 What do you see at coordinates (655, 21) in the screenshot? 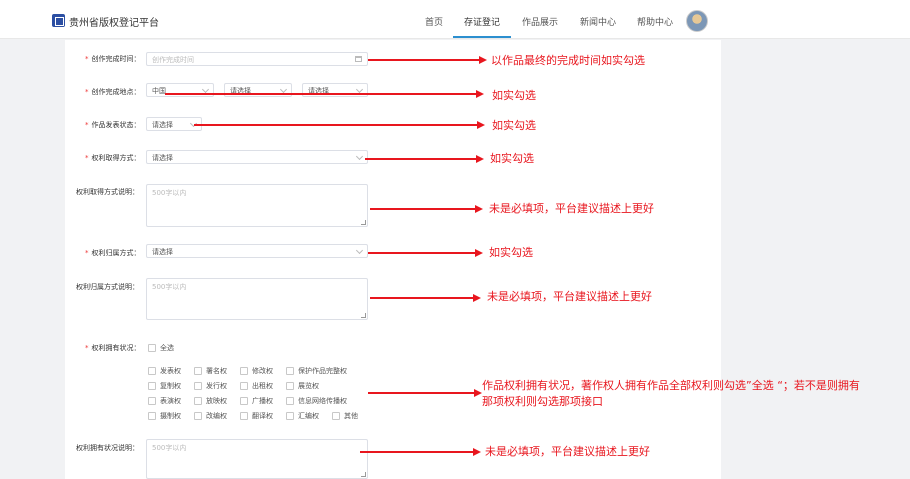
I see `nav-help: 帮助中心` at bounding box center [655, 21].